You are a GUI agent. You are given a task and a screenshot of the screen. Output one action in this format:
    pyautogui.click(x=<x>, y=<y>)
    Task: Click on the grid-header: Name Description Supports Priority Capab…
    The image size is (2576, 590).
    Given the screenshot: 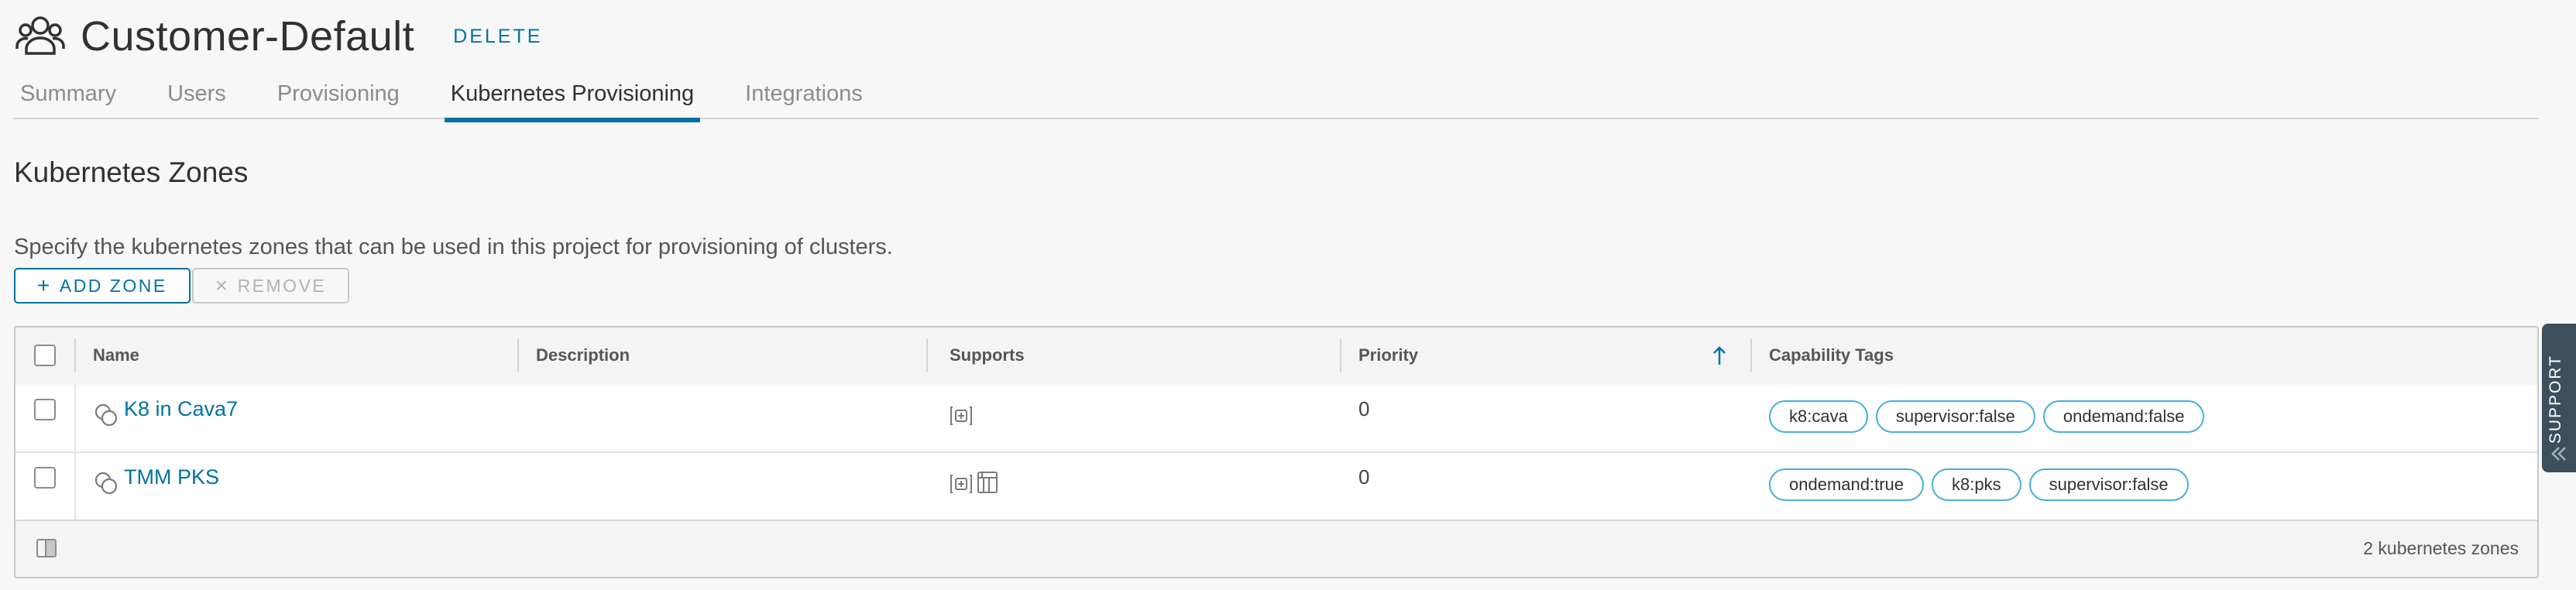 What is the action you would take?
    pyautogui.click(x=1276, y=357)
    